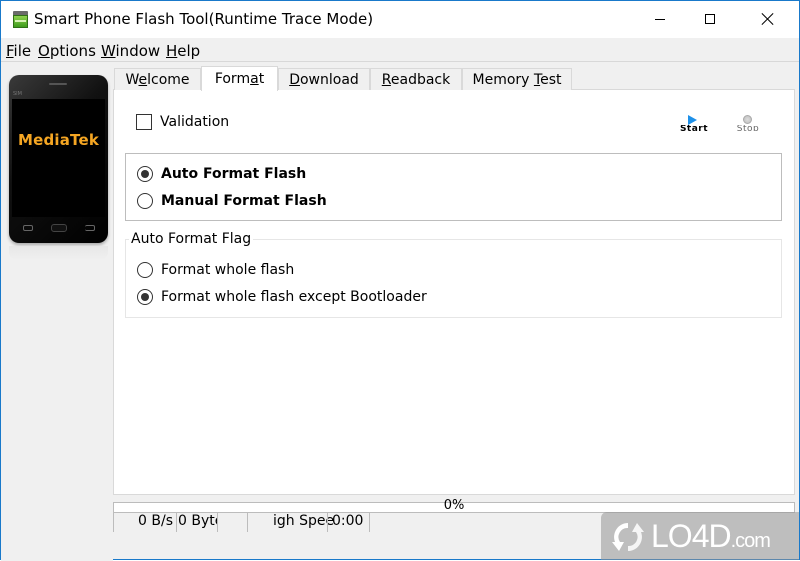 Image resolution: width=800 pixels, height=561 pixels. I want to click on close-button, so click(768, 19).